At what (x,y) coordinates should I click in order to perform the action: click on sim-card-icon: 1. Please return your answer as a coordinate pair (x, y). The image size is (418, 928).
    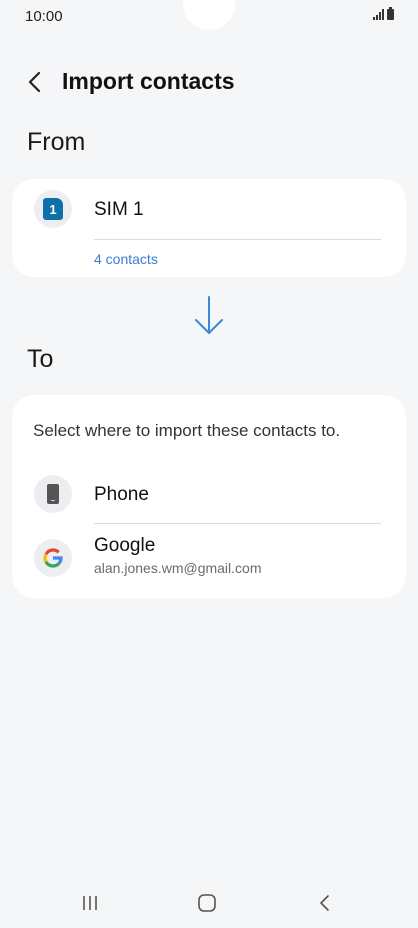
    Looking at the image, I should click on (53, 209).